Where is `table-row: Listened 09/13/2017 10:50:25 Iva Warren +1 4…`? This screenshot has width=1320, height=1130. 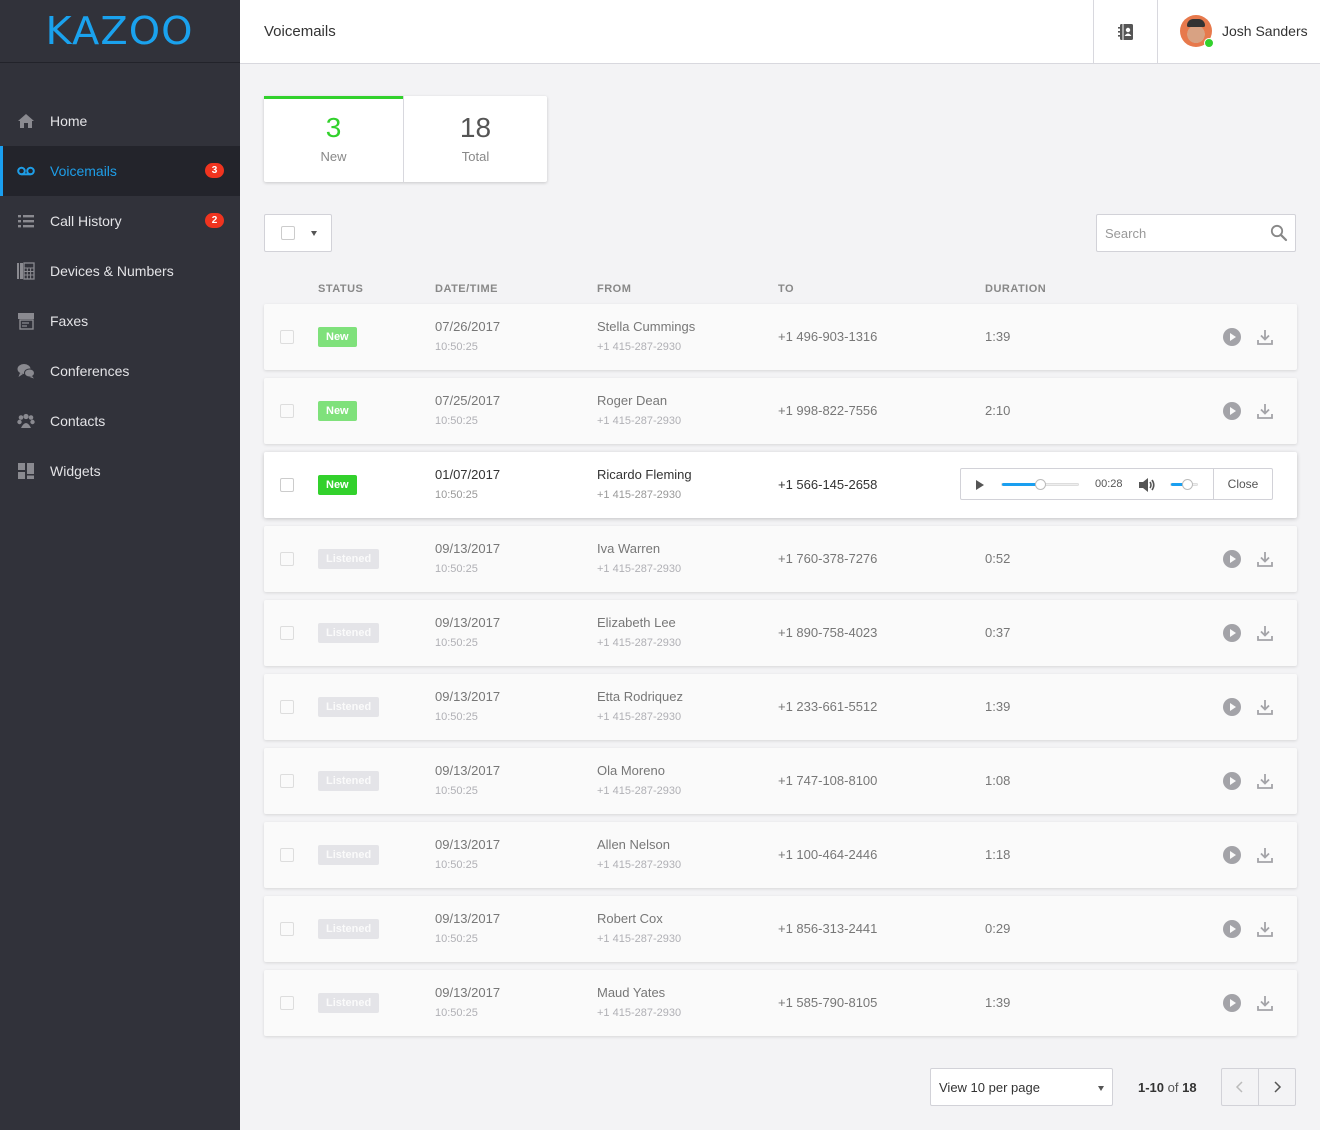 table-row: Listened 09/13/2017 10:50:25 Iva Warren +1 4… is located at coordinates (780, 559).